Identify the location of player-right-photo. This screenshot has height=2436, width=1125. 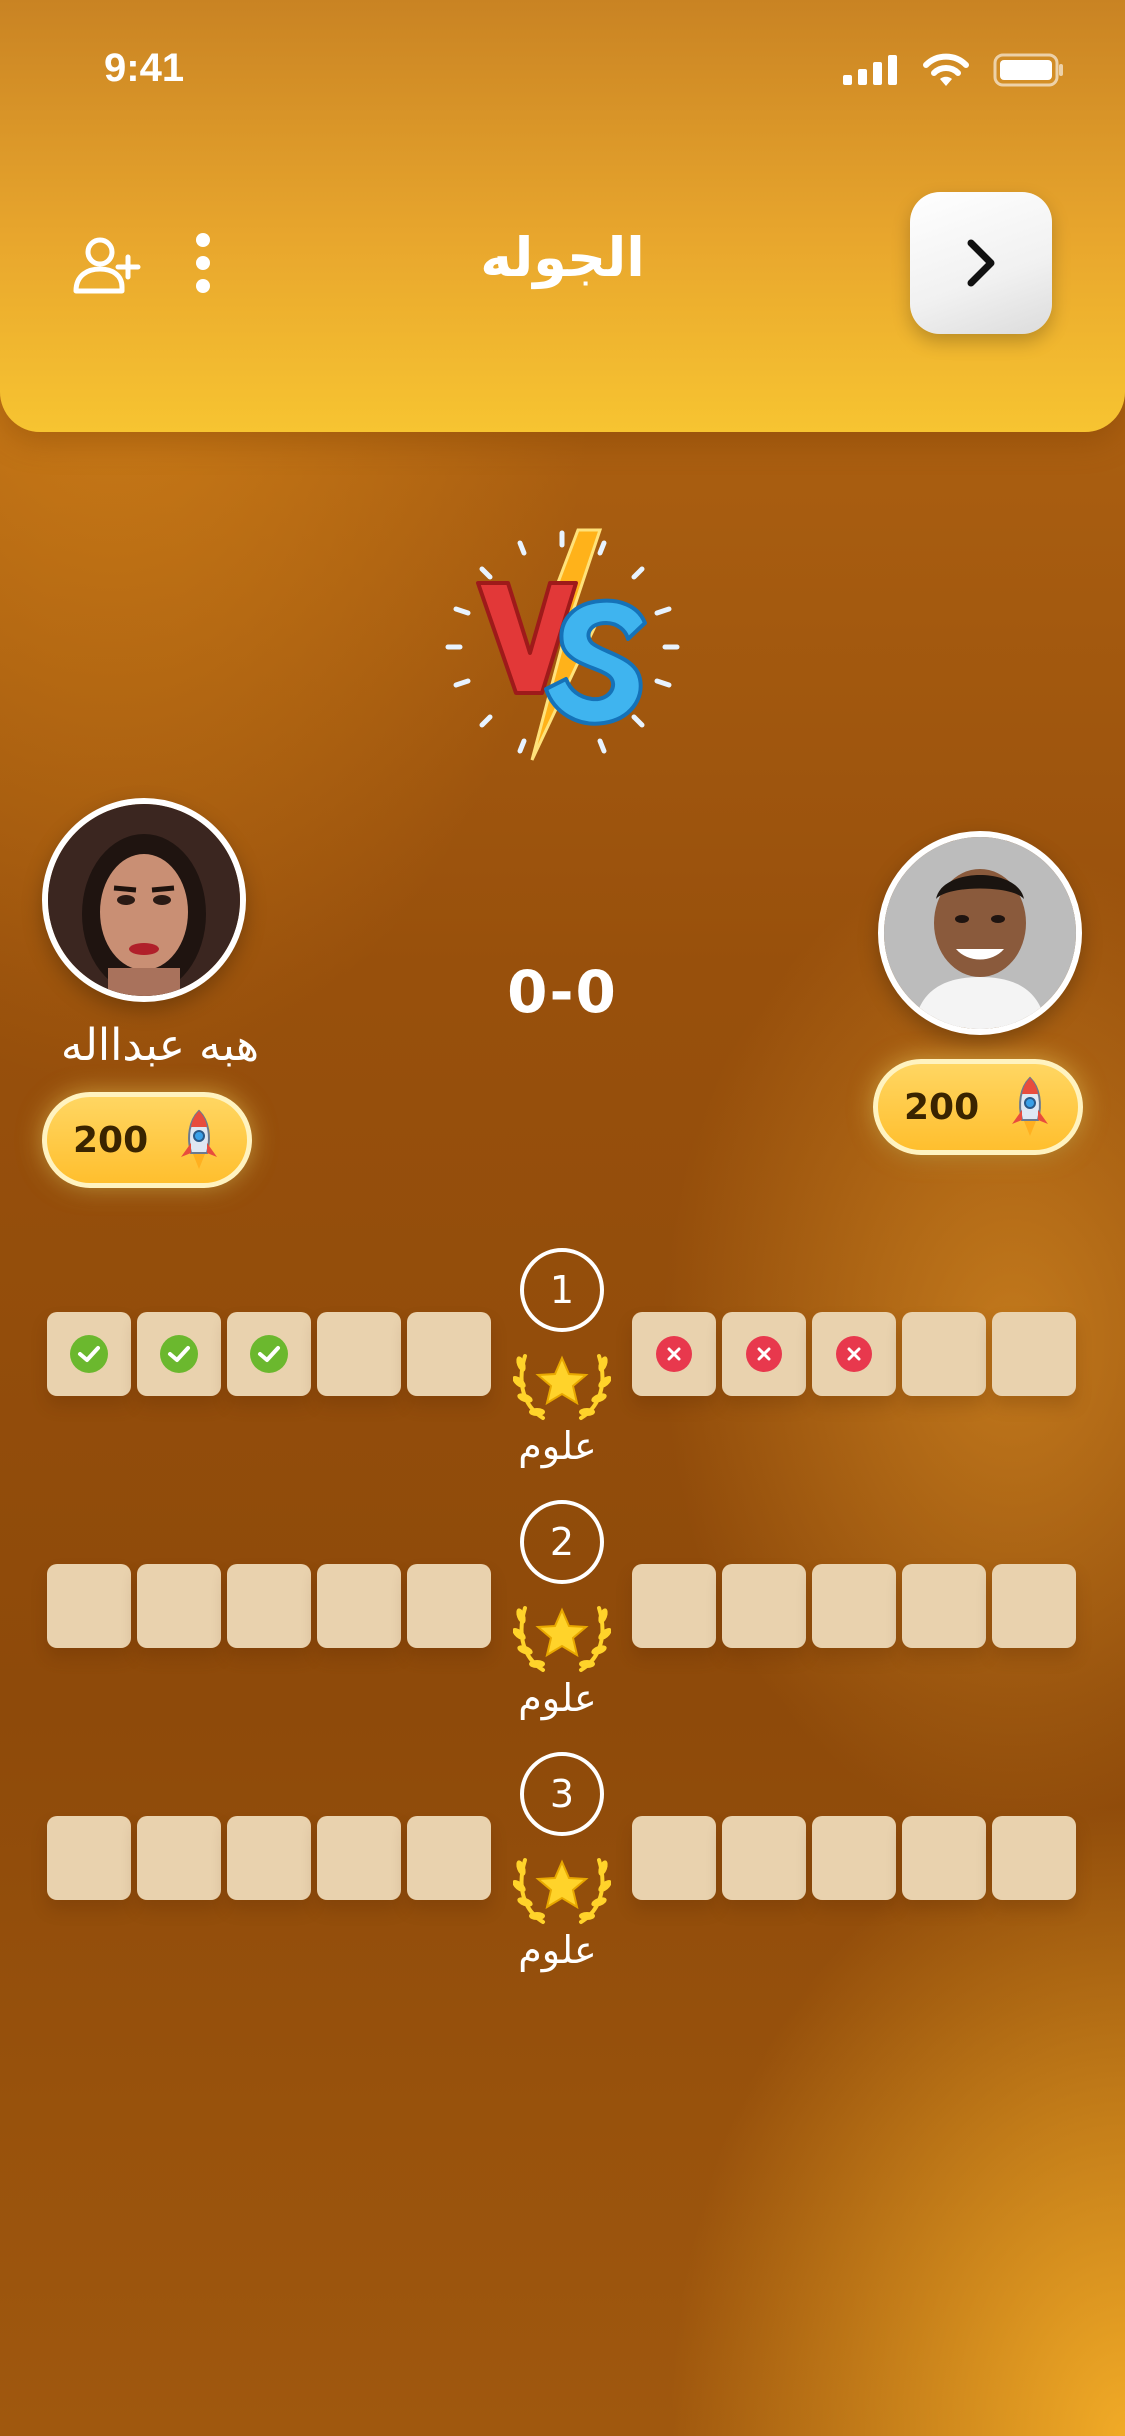
(980, 933).